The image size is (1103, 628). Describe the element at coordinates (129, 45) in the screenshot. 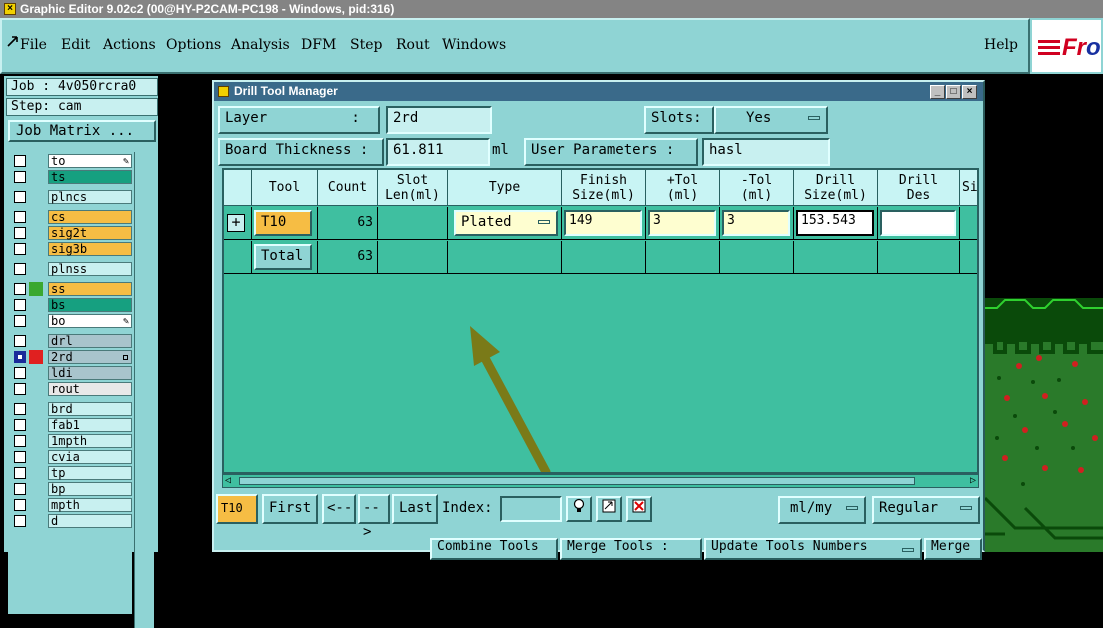

I see `menu-actions: Actions` at that location.